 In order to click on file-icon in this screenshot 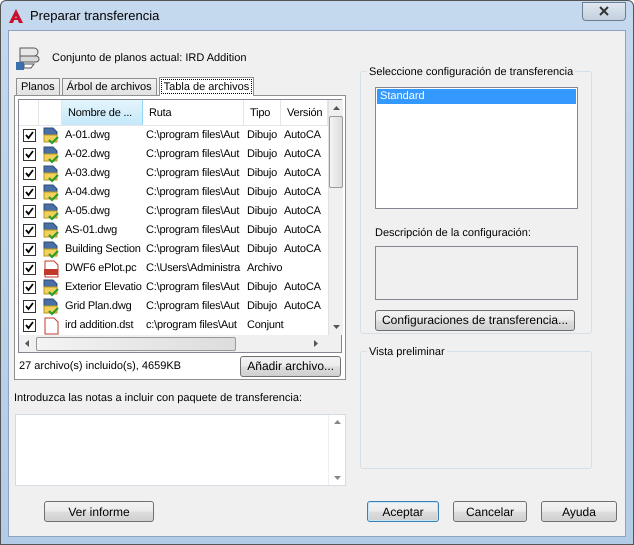, I will do `click(51, 269)`.